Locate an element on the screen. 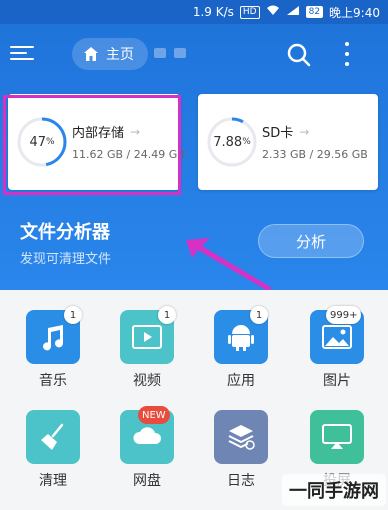 The image size is (388, 510). images-count-badge: 999+ is located at coordinates (344, 315).